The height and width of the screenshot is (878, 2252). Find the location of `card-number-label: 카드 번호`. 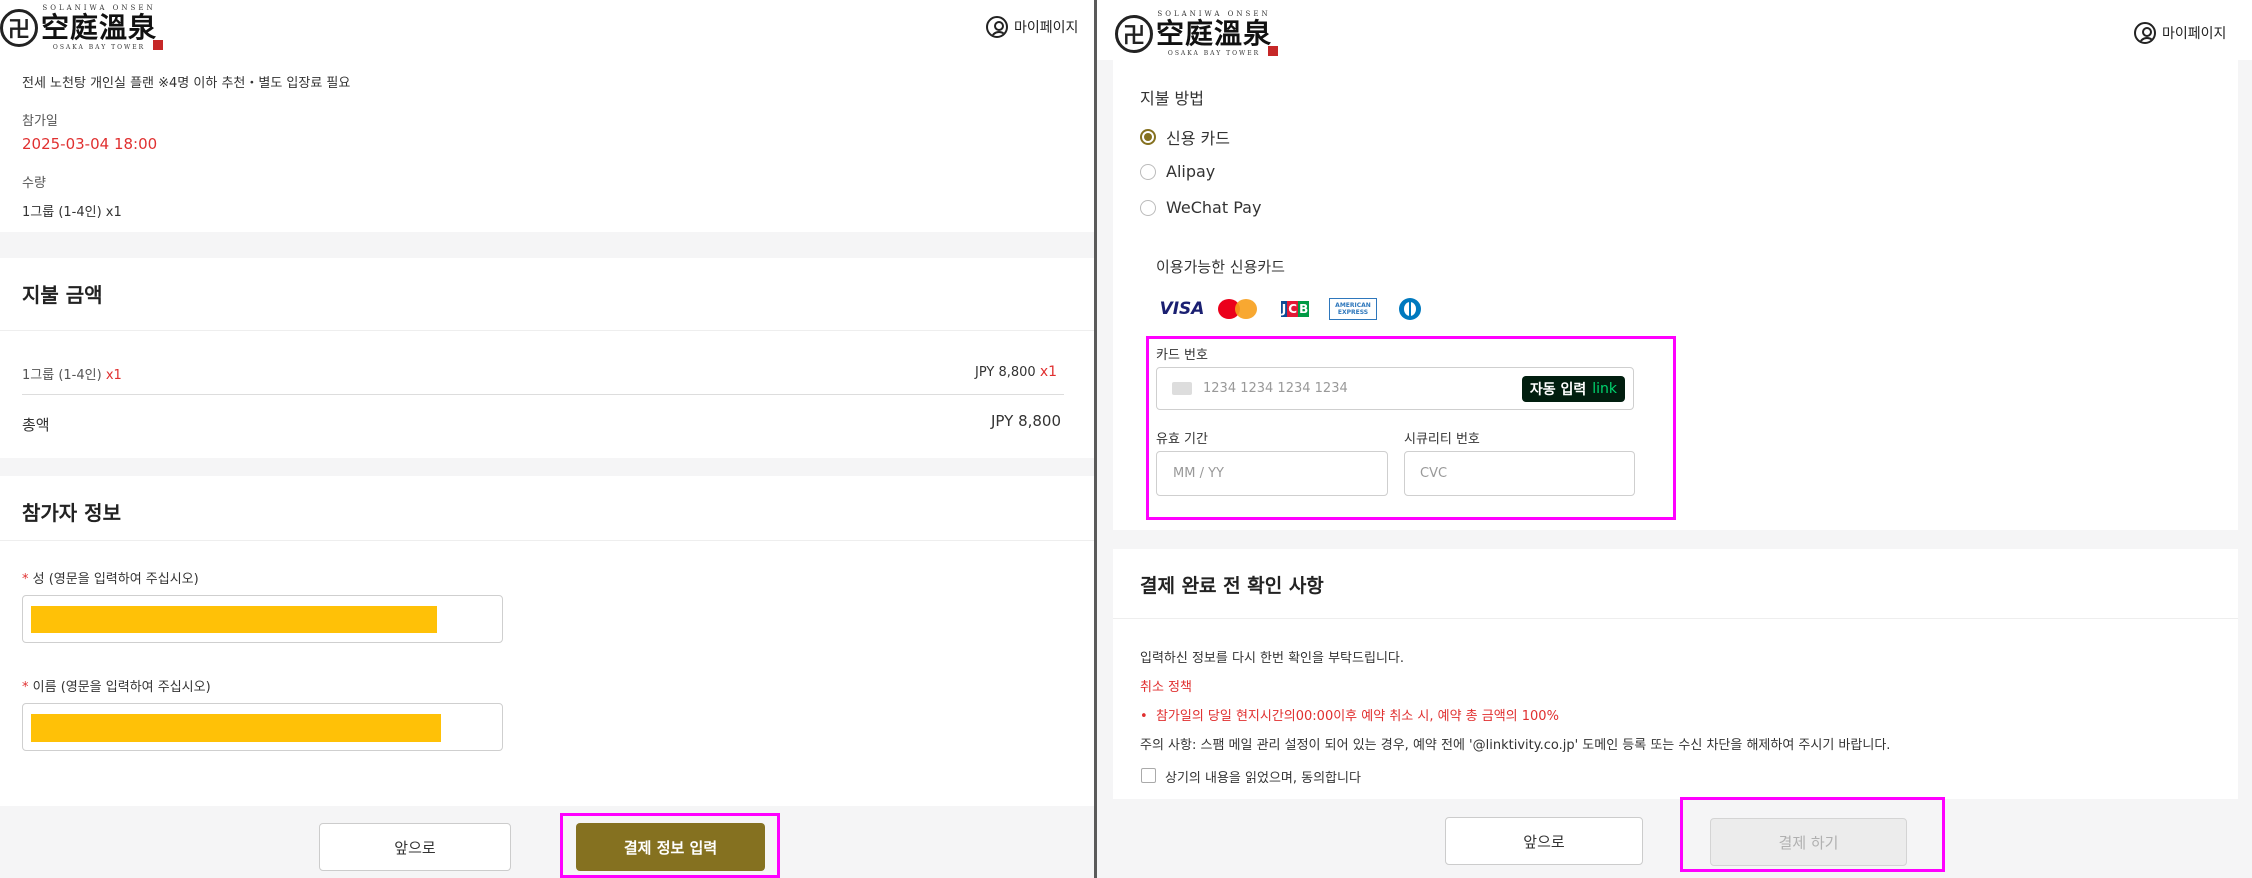

card-number-label: 카드 번호 is located at coordinates (1182, 355).